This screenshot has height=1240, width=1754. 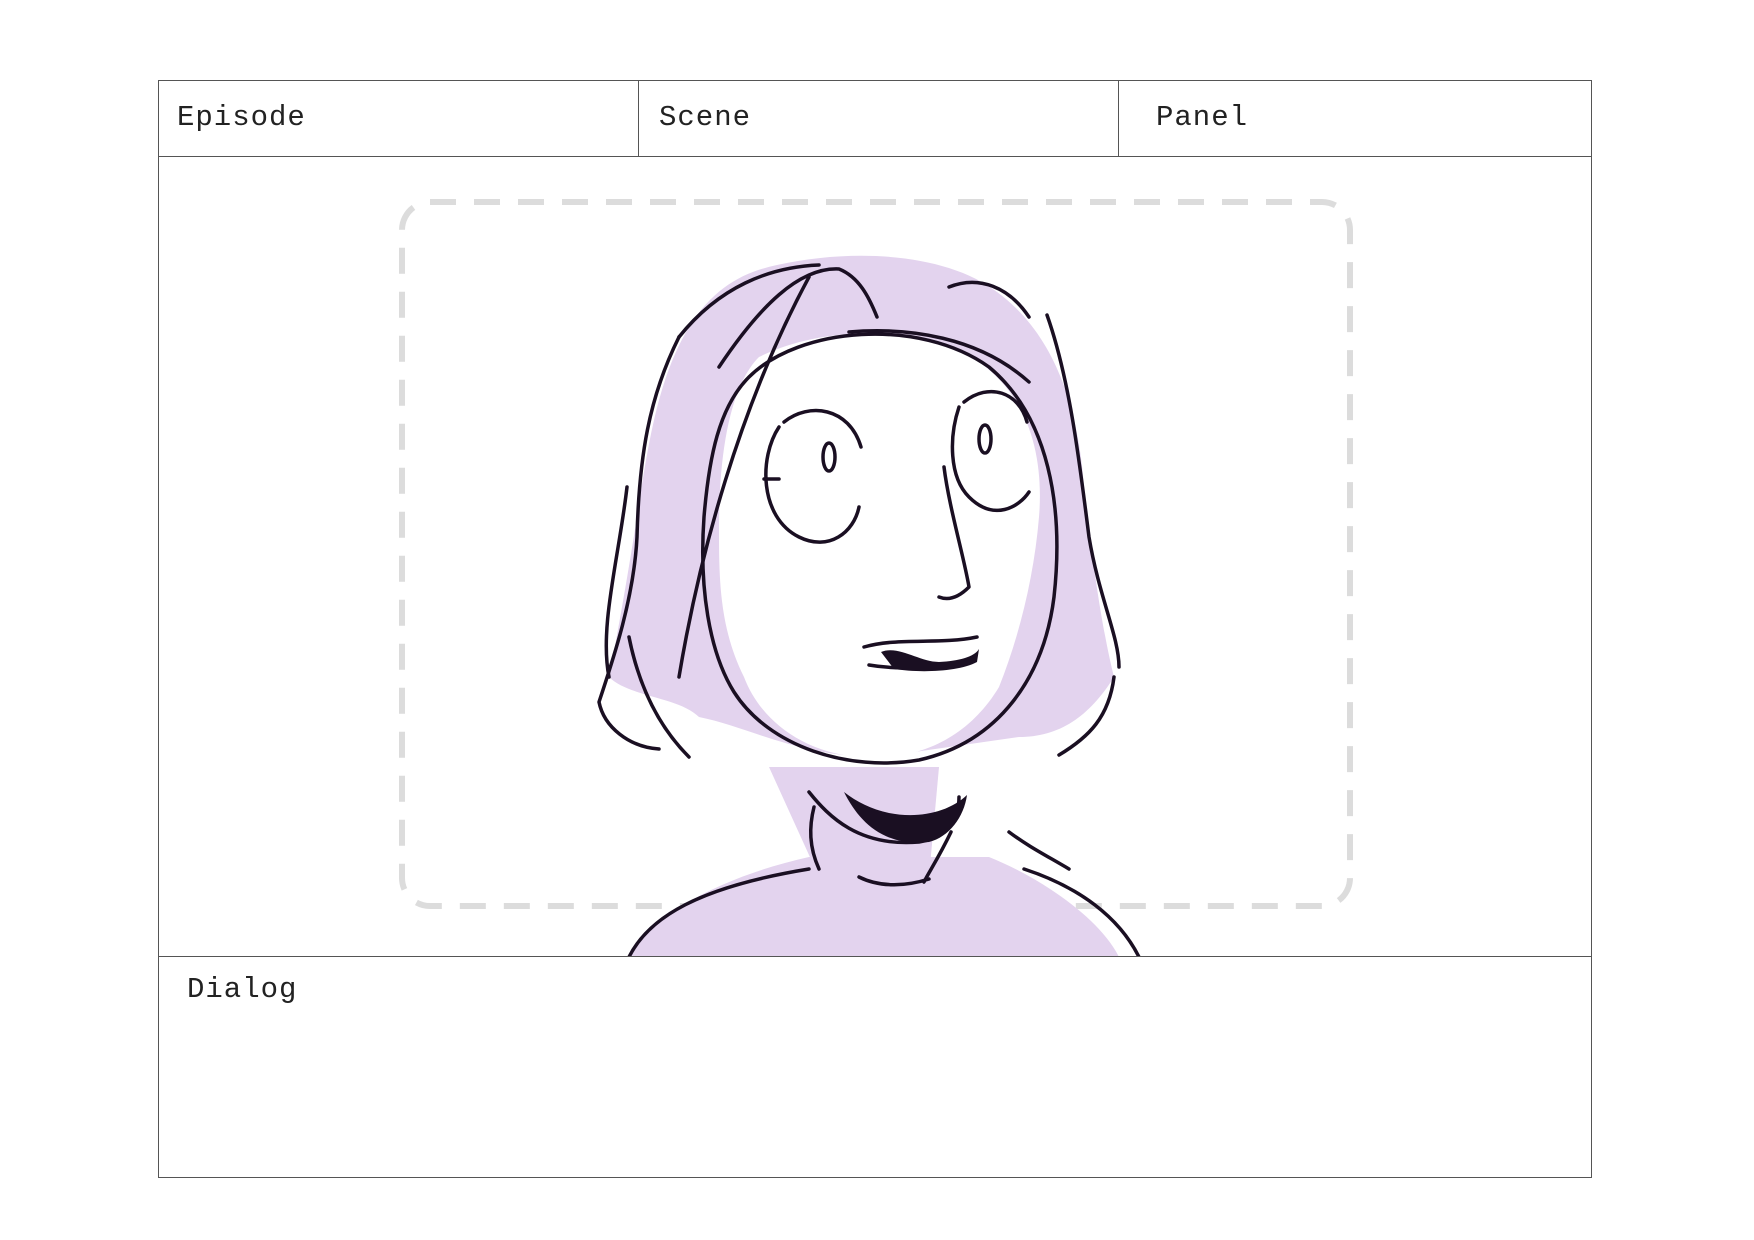 What do you see at coordinates (705, 117) in the screenshot?
I see `scene-label: Scene` at bounding box center [705, 117].